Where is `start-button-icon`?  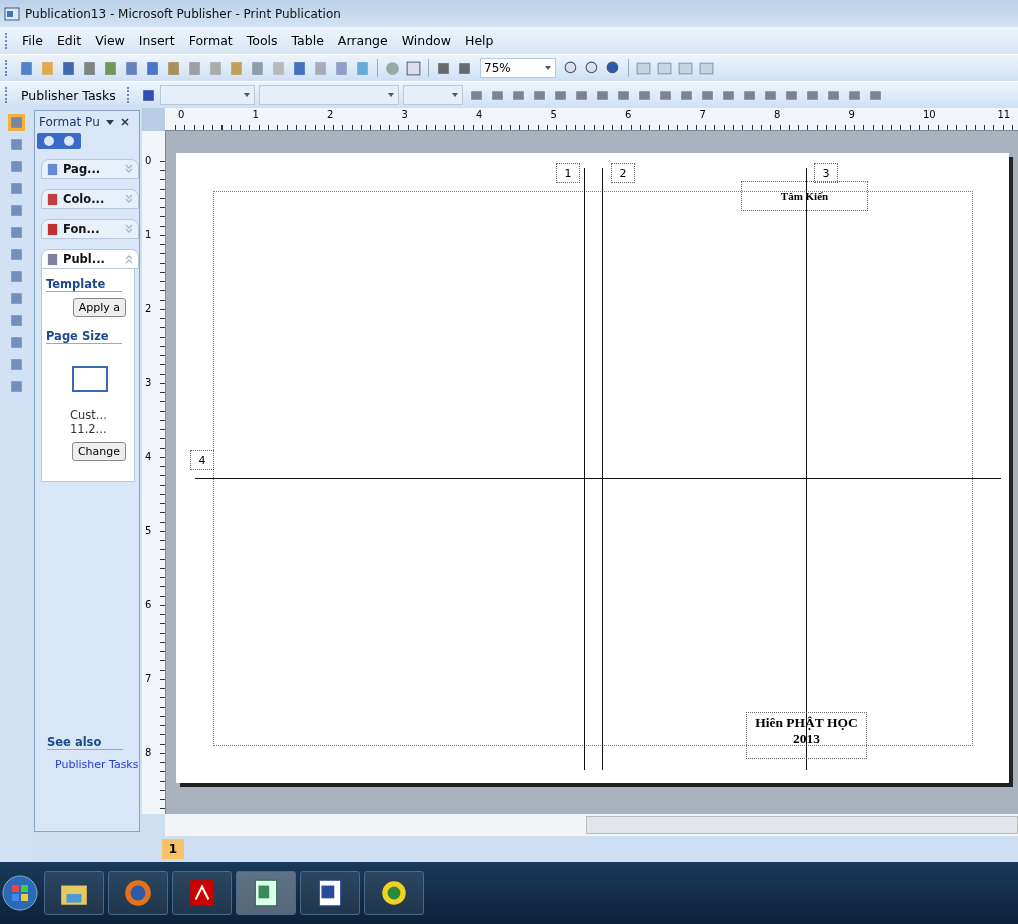
start-button-icon is located at coordinates (20, 893).